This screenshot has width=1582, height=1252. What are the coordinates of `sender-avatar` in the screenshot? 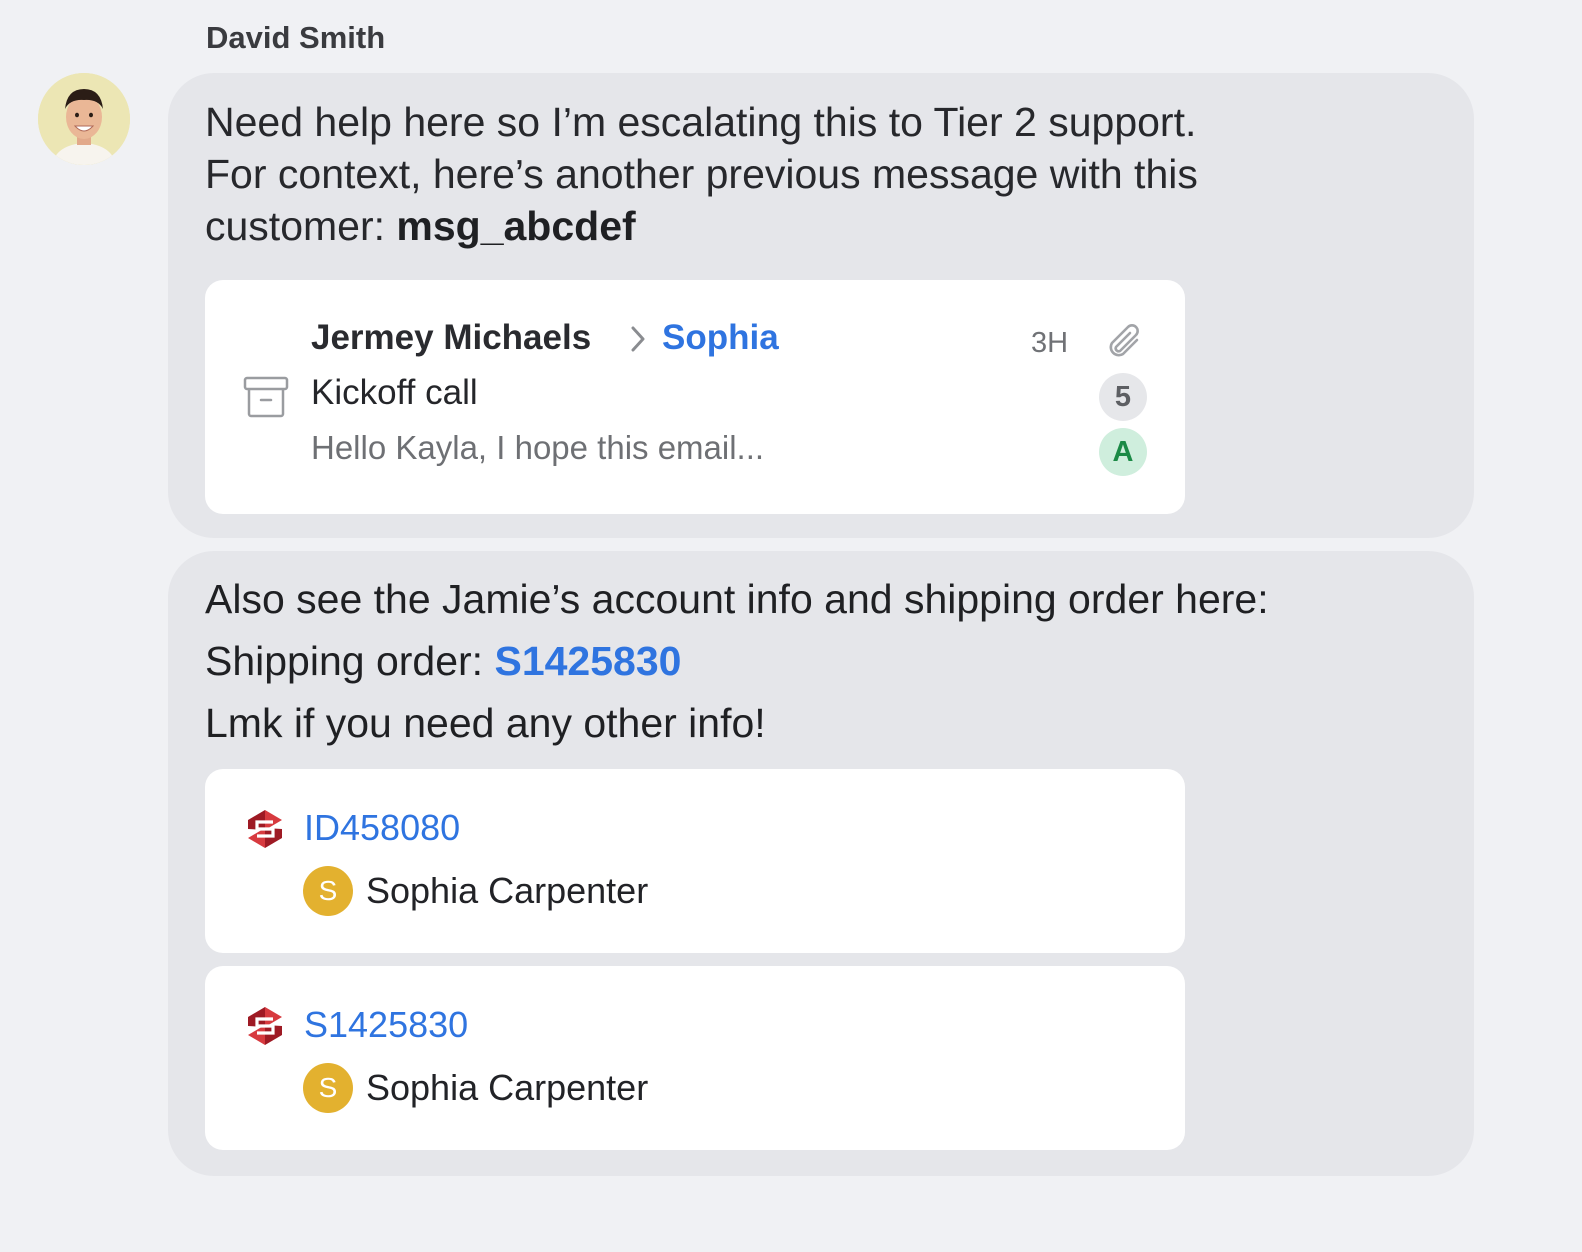 It's located at (84, 119).